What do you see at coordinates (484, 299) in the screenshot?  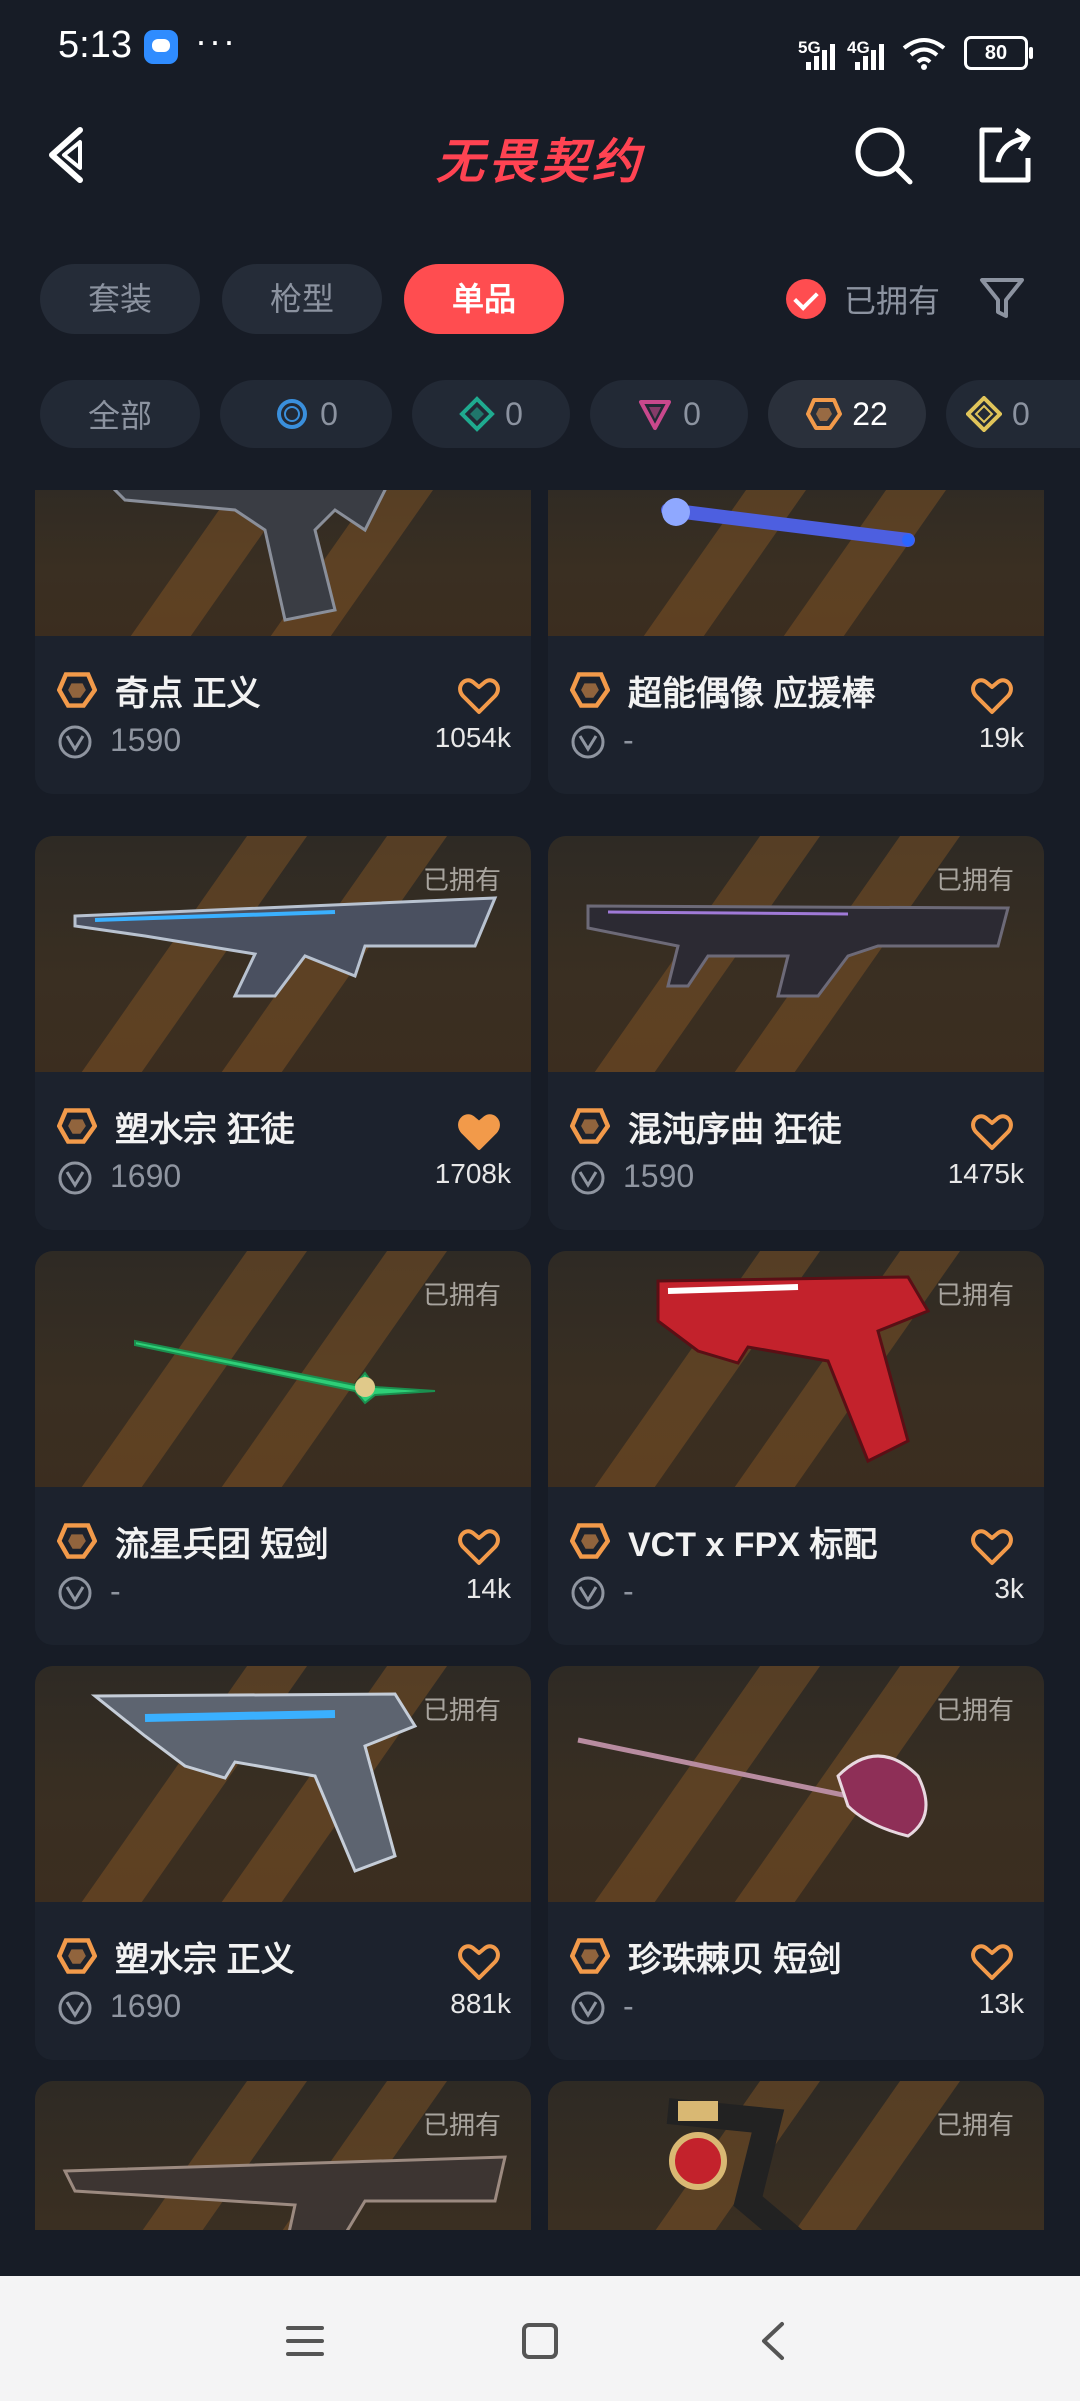 I see `tab-single-items: 单品` at bounding box center [484, 299].